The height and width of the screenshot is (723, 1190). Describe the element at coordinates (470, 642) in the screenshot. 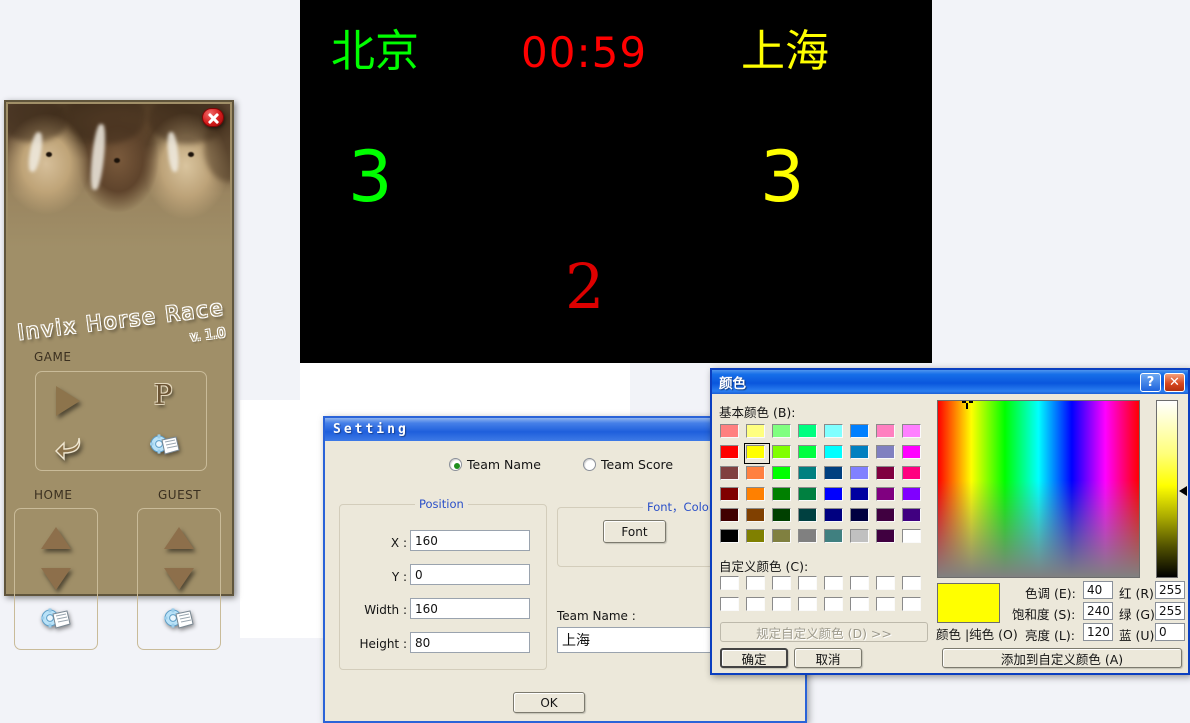

I see `height-input` at that location.